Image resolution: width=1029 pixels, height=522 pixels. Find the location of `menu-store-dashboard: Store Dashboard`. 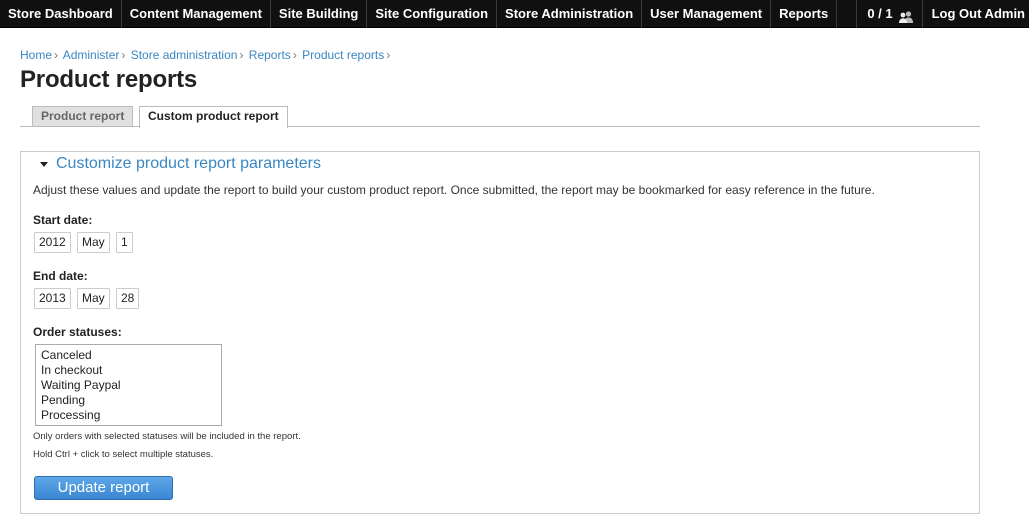

menu-store-dashboard: Store Dashboard is located at coordinates (61, 14).